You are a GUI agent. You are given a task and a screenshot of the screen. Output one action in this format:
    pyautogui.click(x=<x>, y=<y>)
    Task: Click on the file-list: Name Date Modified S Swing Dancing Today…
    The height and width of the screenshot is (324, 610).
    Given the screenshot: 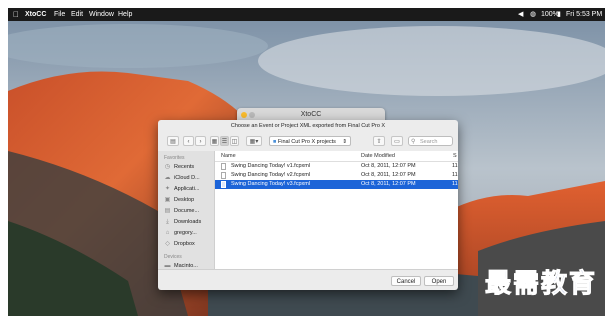 What is the action you would take?
    pyautogui.click(x=336, y=210)
    